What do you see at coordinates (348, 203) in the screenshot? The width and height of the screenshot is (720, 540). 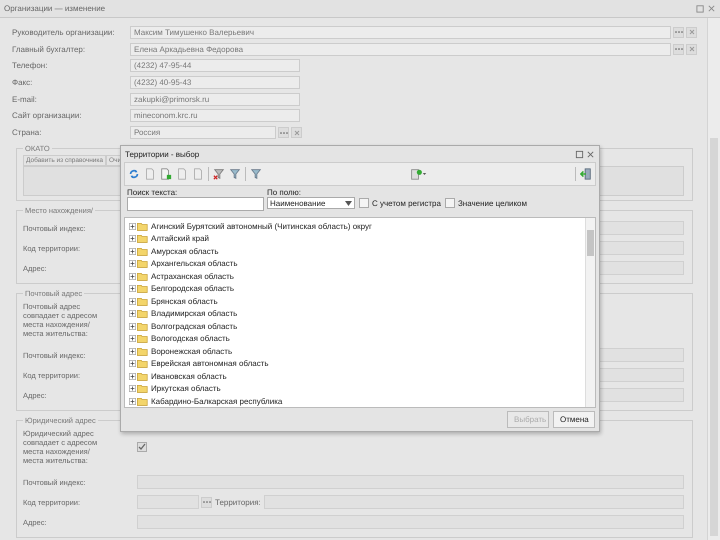 I see `dropdown-arrow-icon` at bounding box center [348, 203].